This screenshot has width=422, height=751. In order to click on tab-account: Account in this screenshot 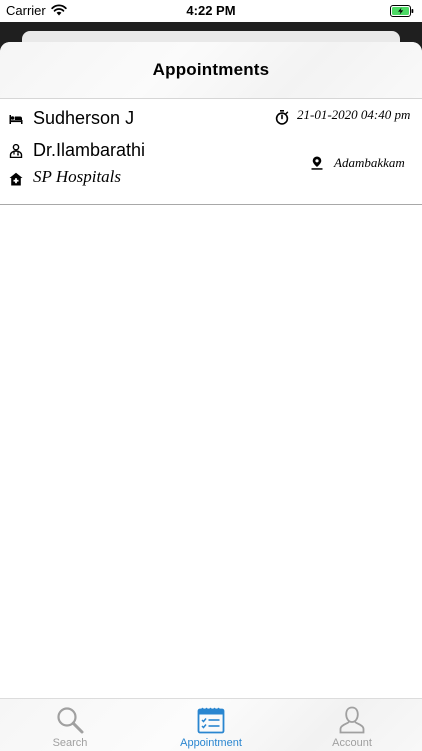, I will do `click(352, 725)`.